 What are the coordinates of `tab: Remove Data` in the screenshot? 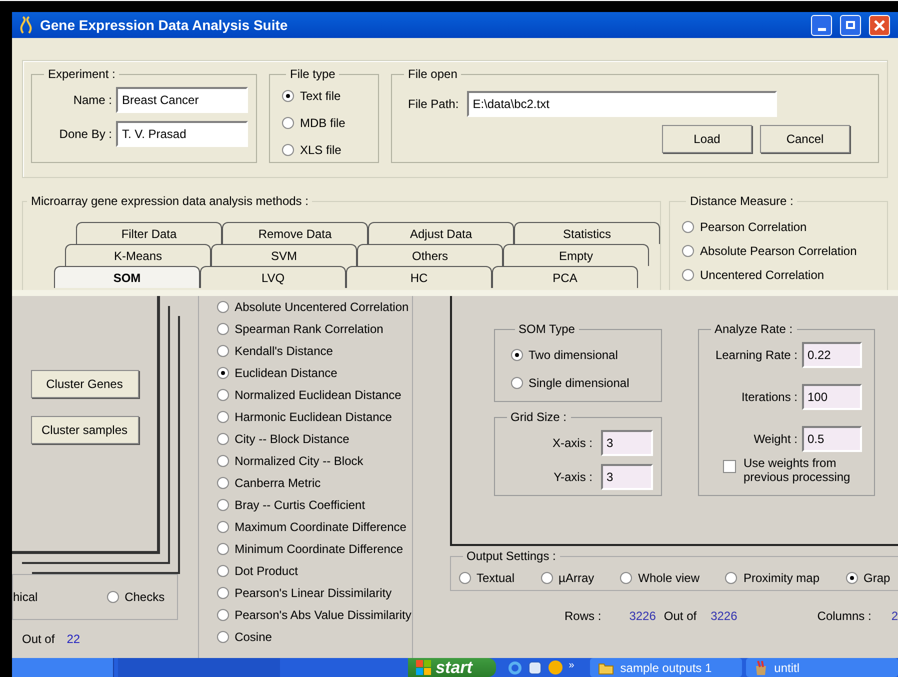 It's located at (295, 233).